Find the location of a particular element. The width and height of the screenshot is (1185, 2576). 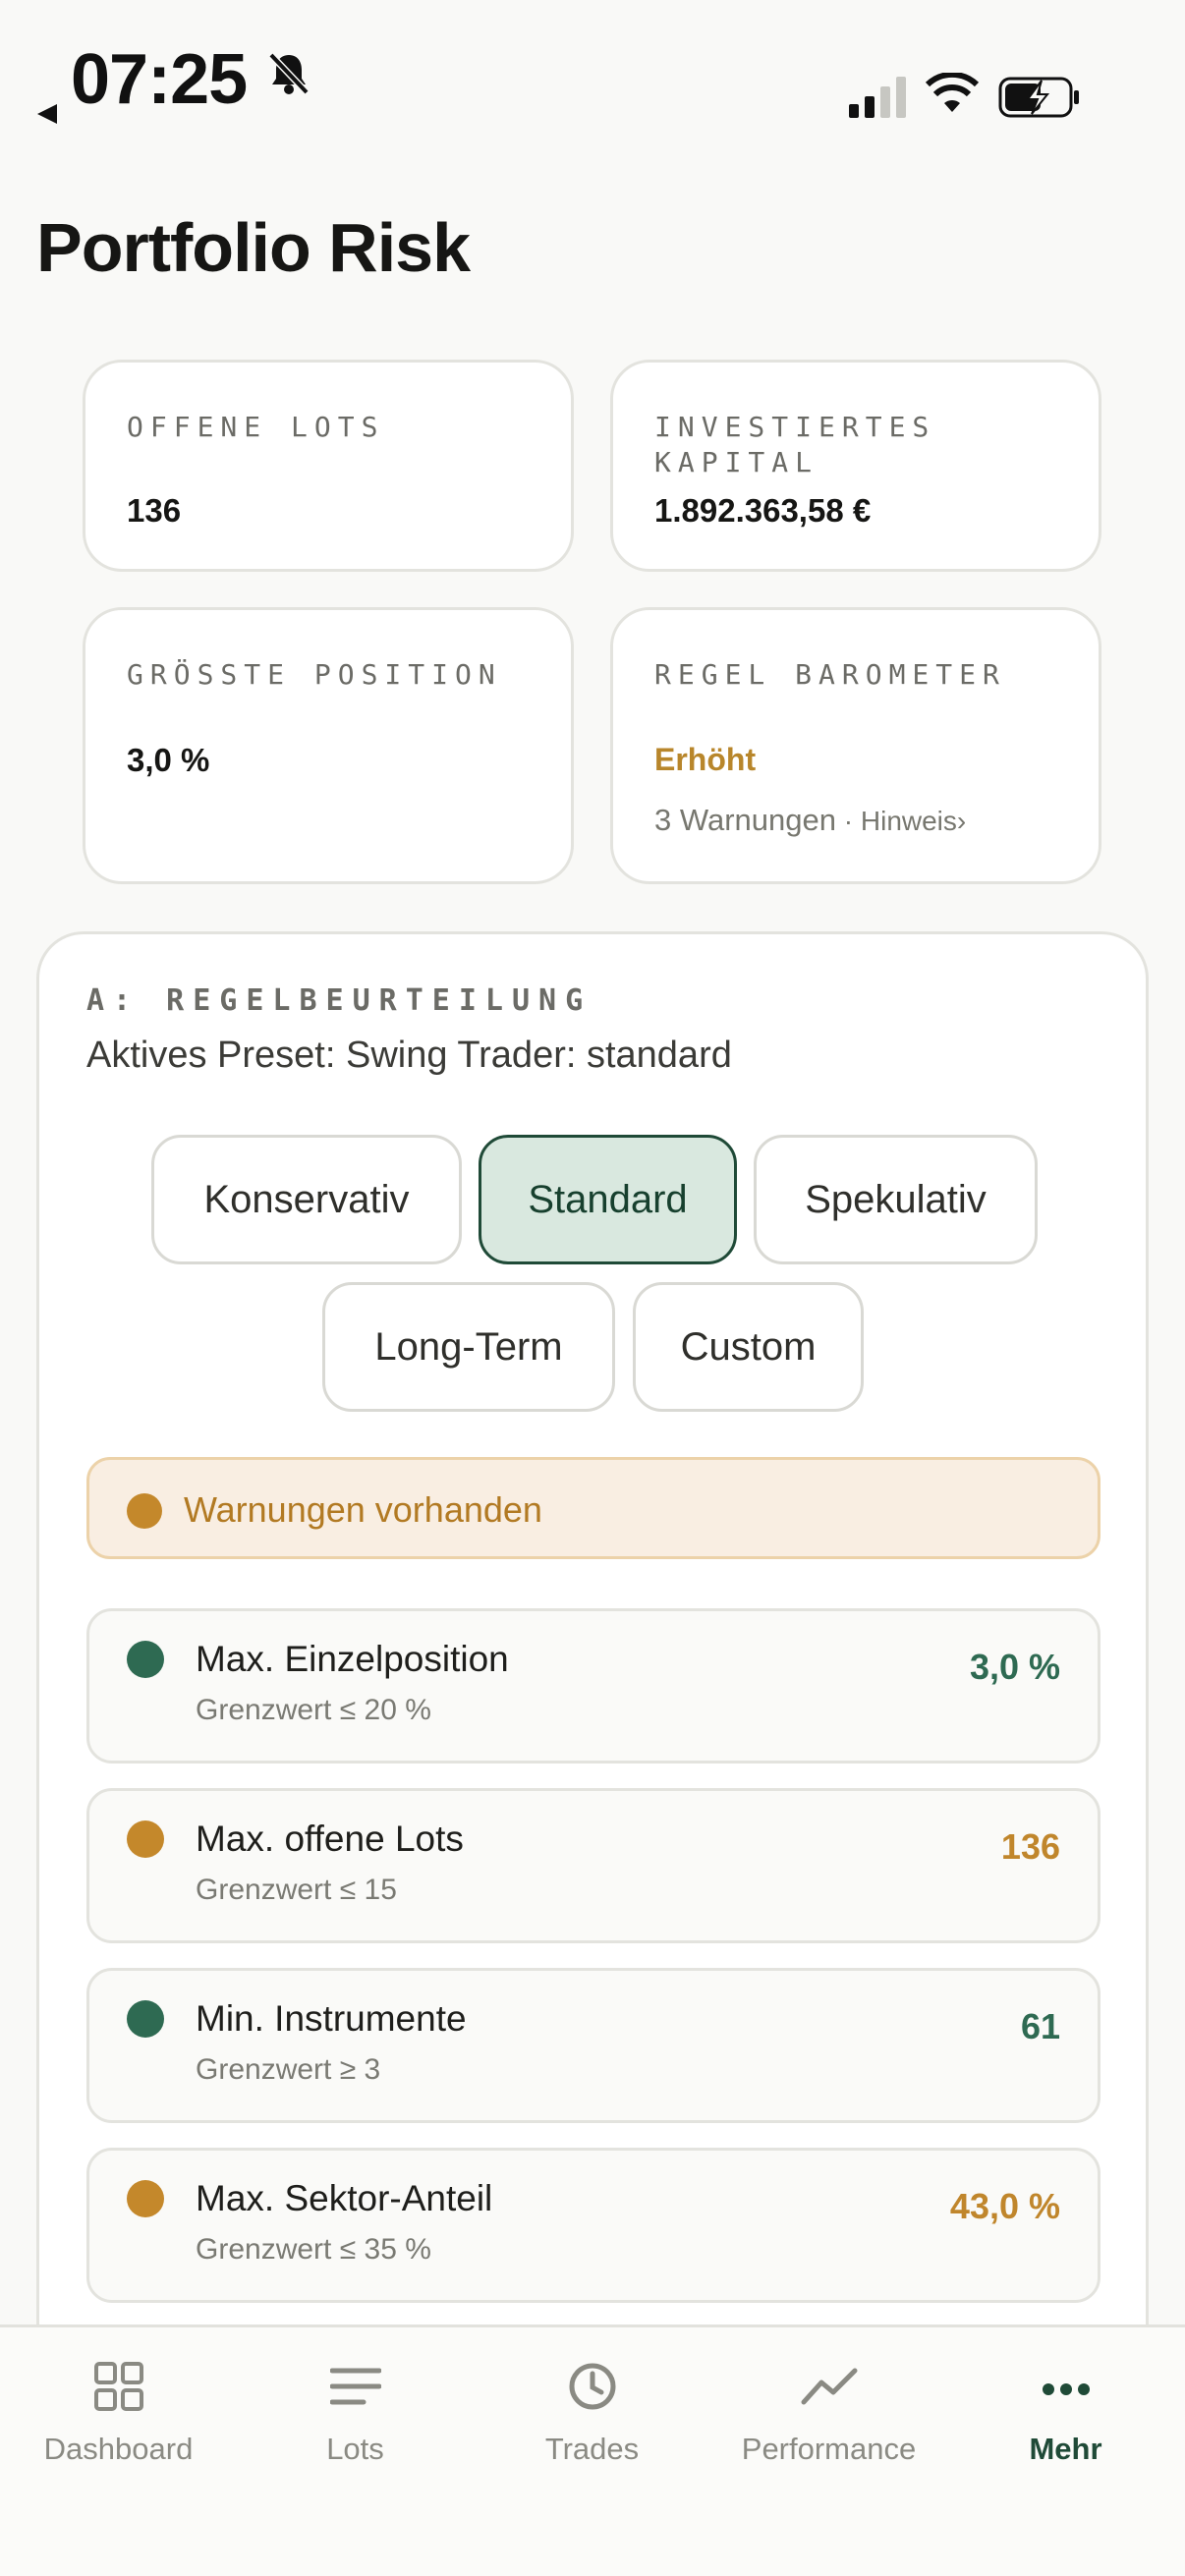

stat-label: REGEL BAROMETER is located at coordinates (830, 674).